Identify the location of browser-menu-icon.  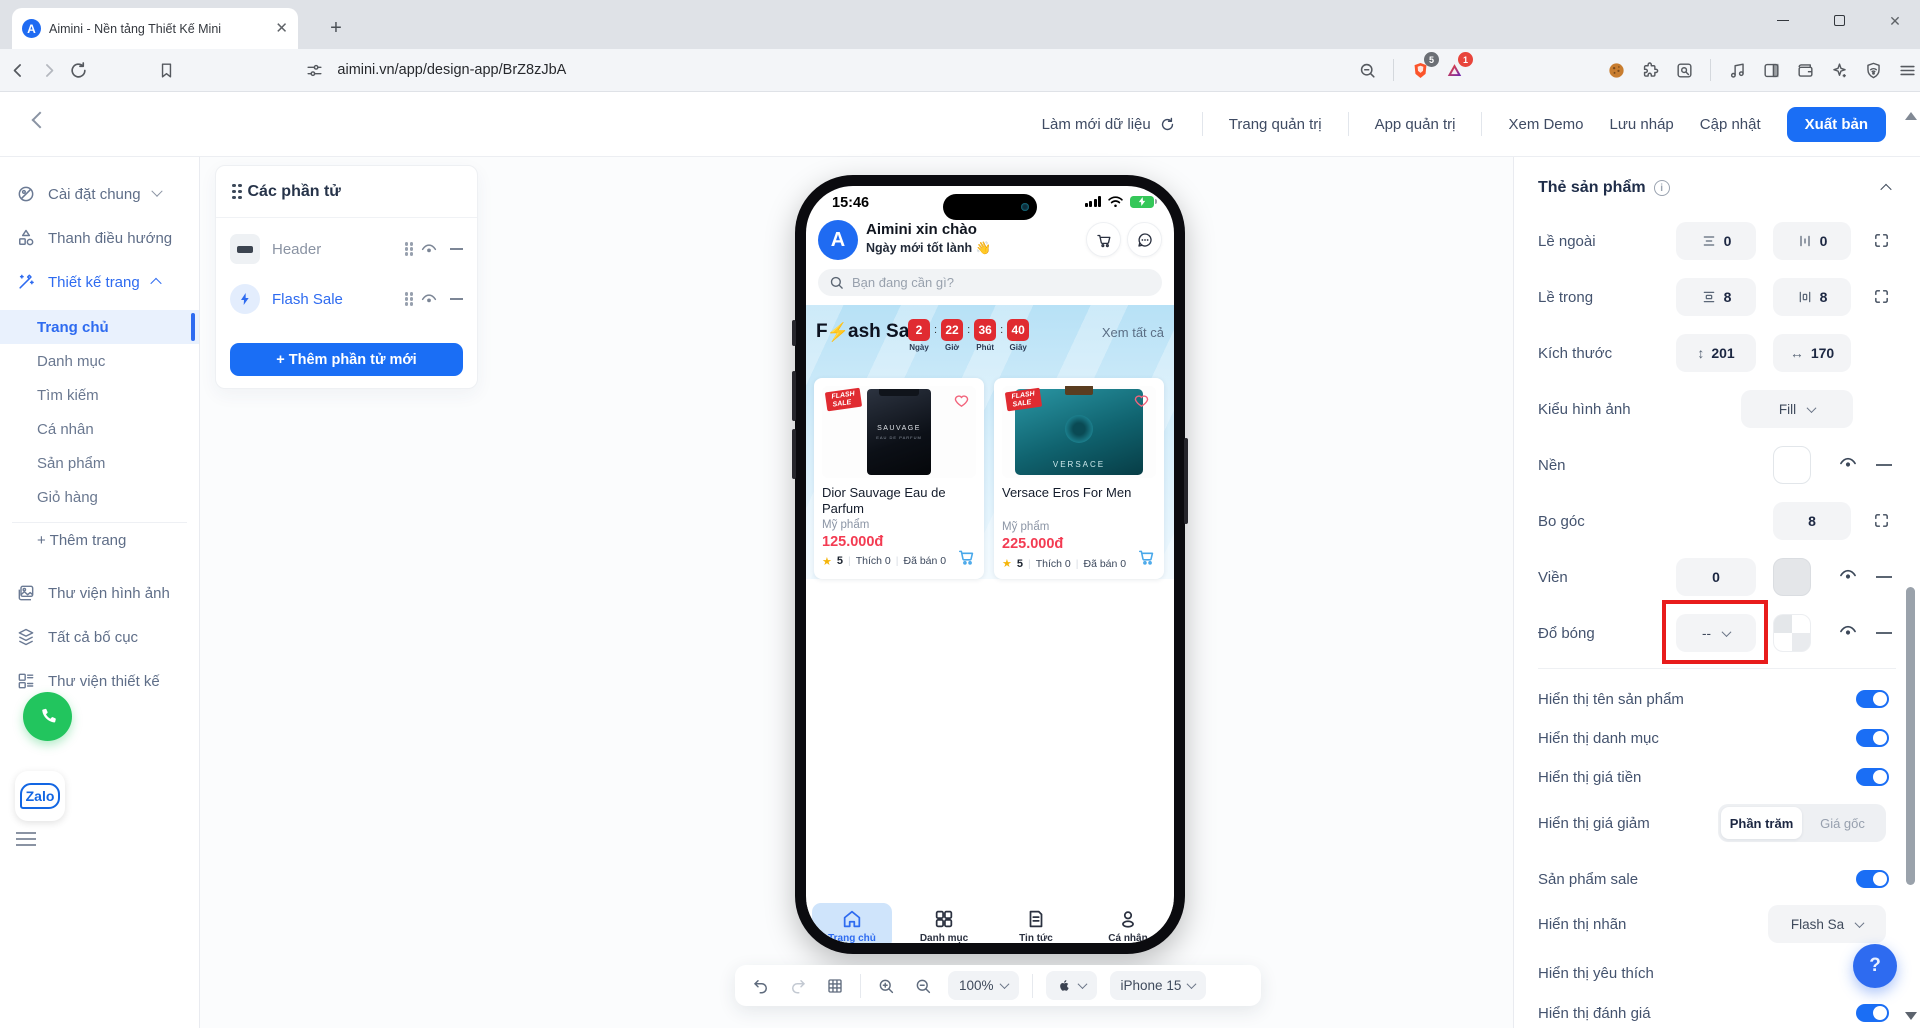
(1907, 70).